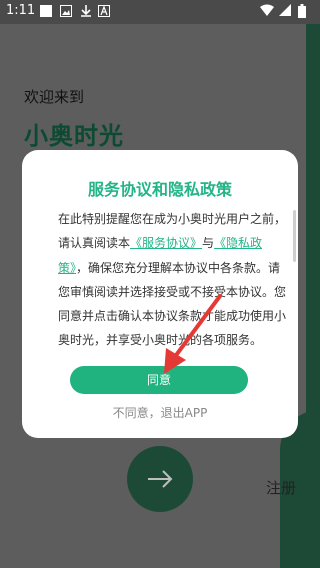 Image resolution: width=320 pixels, height=568 pixels. What do you see at coordinates (66, 11) in the screenshot?
I see `image-icon` at bounding box center [66, 11].